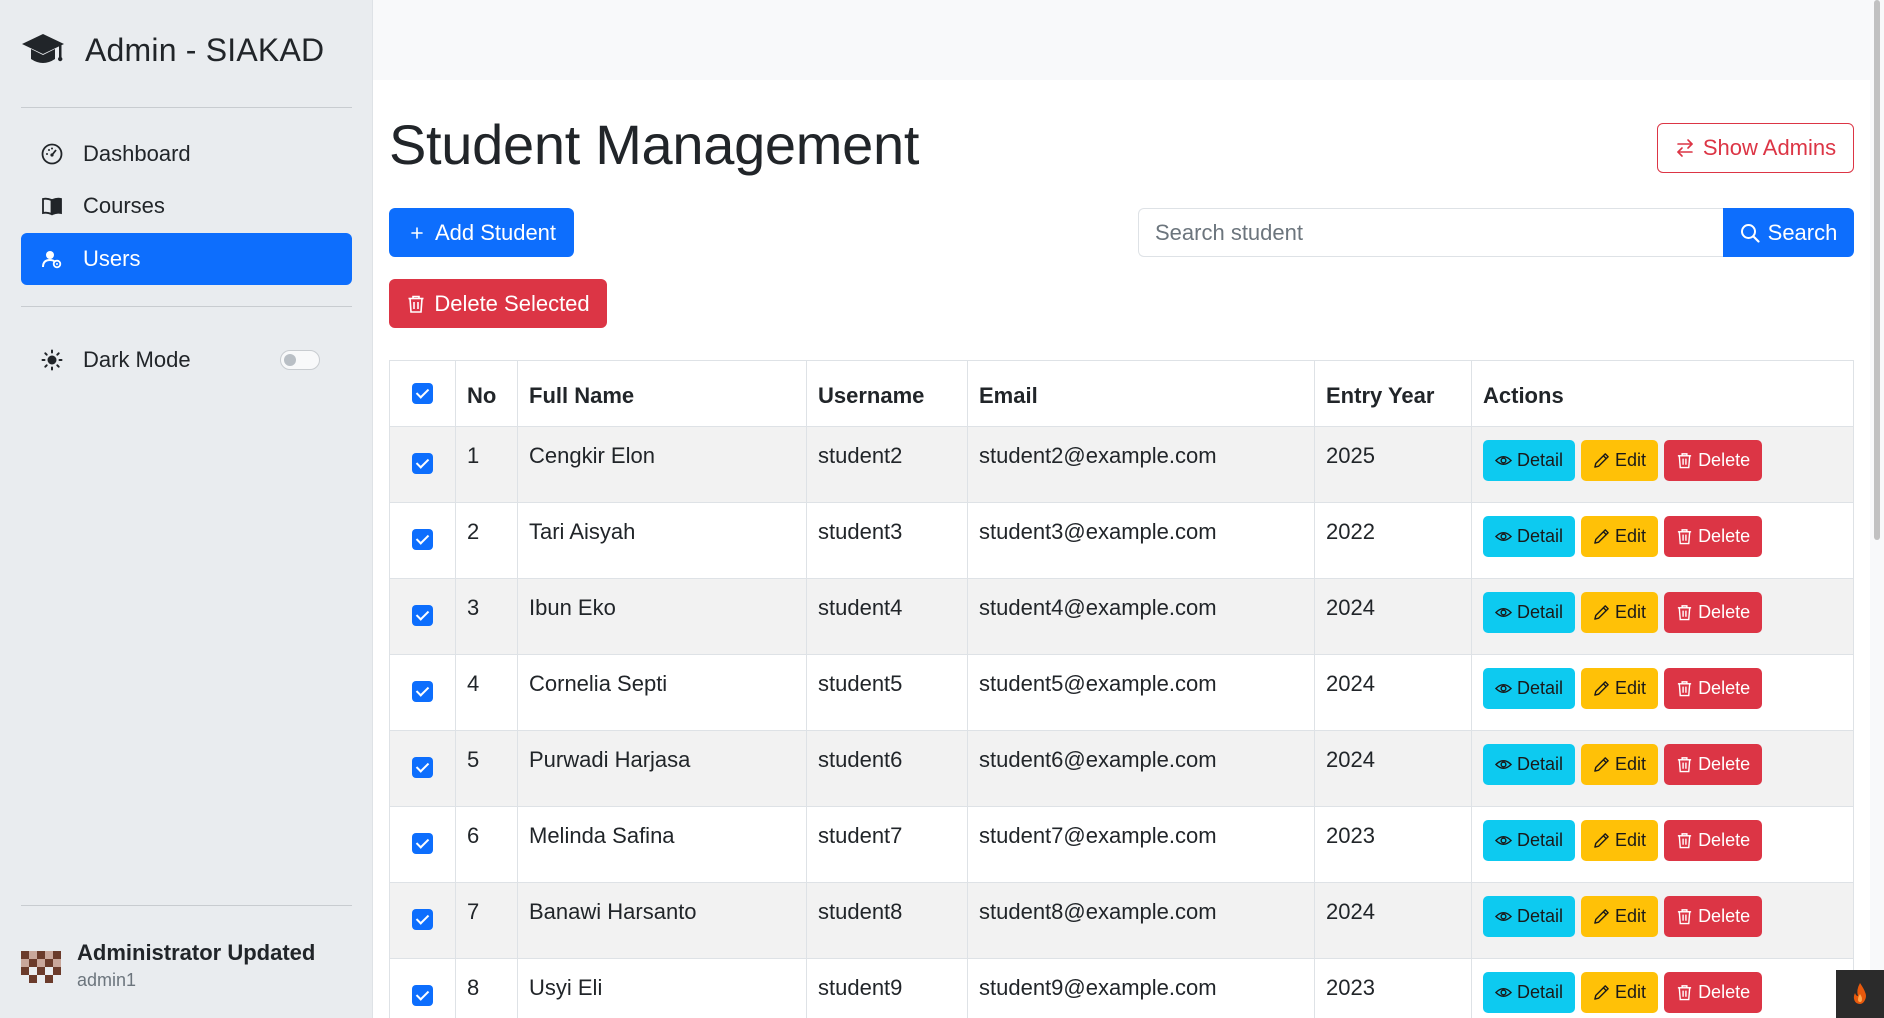 This screenshot has width=1884, height=1018. Describe the element at coordinates (290, 360) in the screenshot. I see `toggle-knob` at that location.